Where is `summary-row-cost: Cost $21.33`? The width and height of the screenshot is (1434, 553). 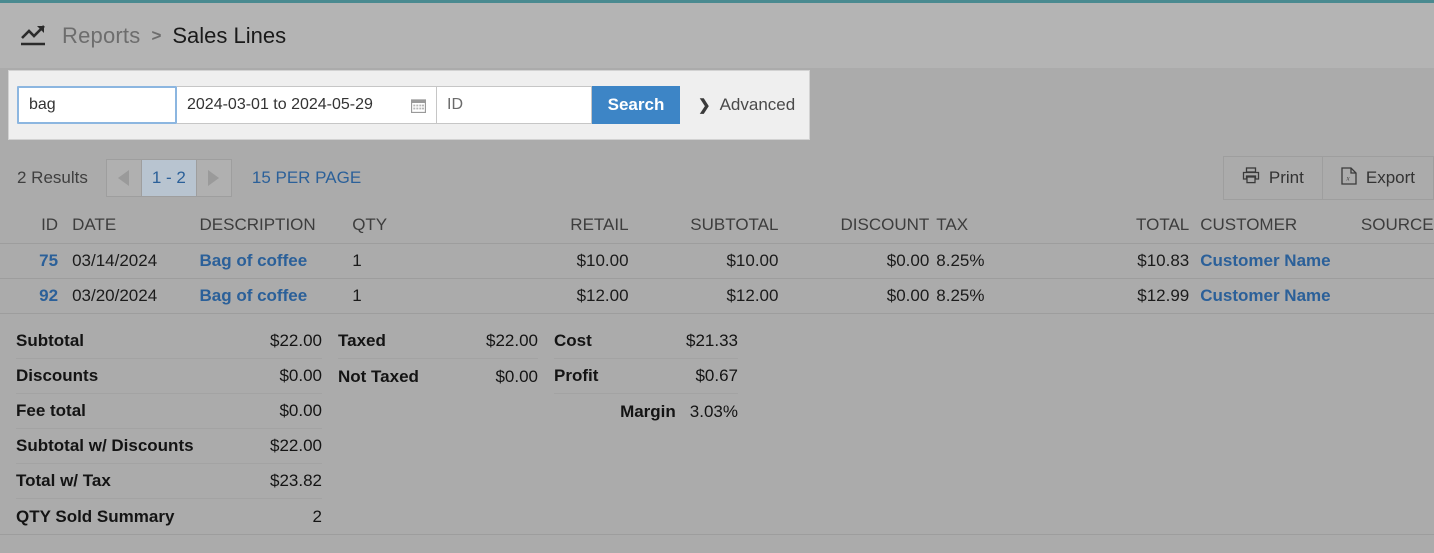 summary-row-cost: Cost $21.33 is located at coordinates (646, 341).